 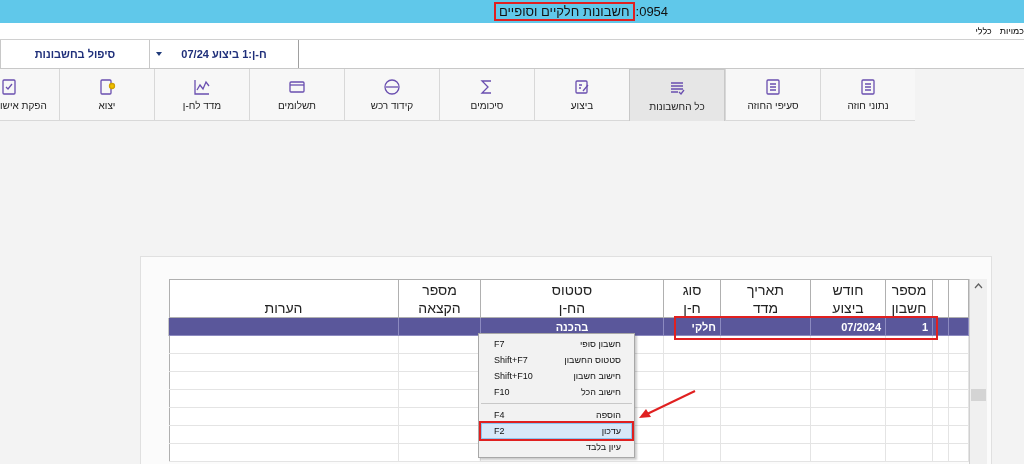 I want to click on line-chart-icon, so click(x=202, y=87).